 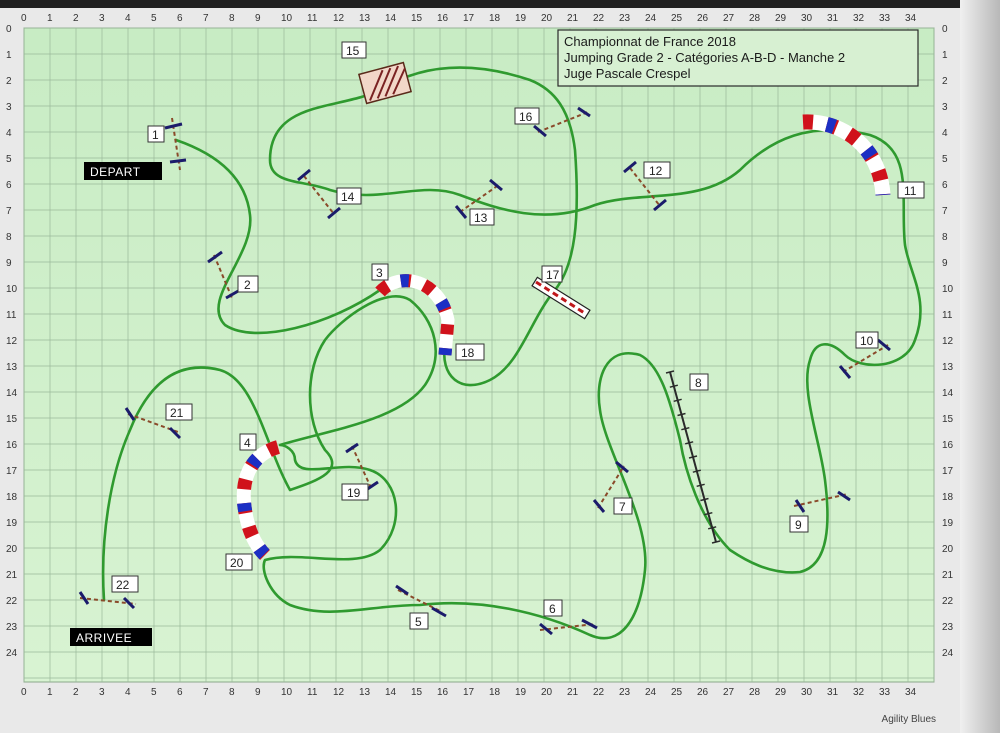 I want to click on credit: Agility Blues, so click(x=908, y=719).